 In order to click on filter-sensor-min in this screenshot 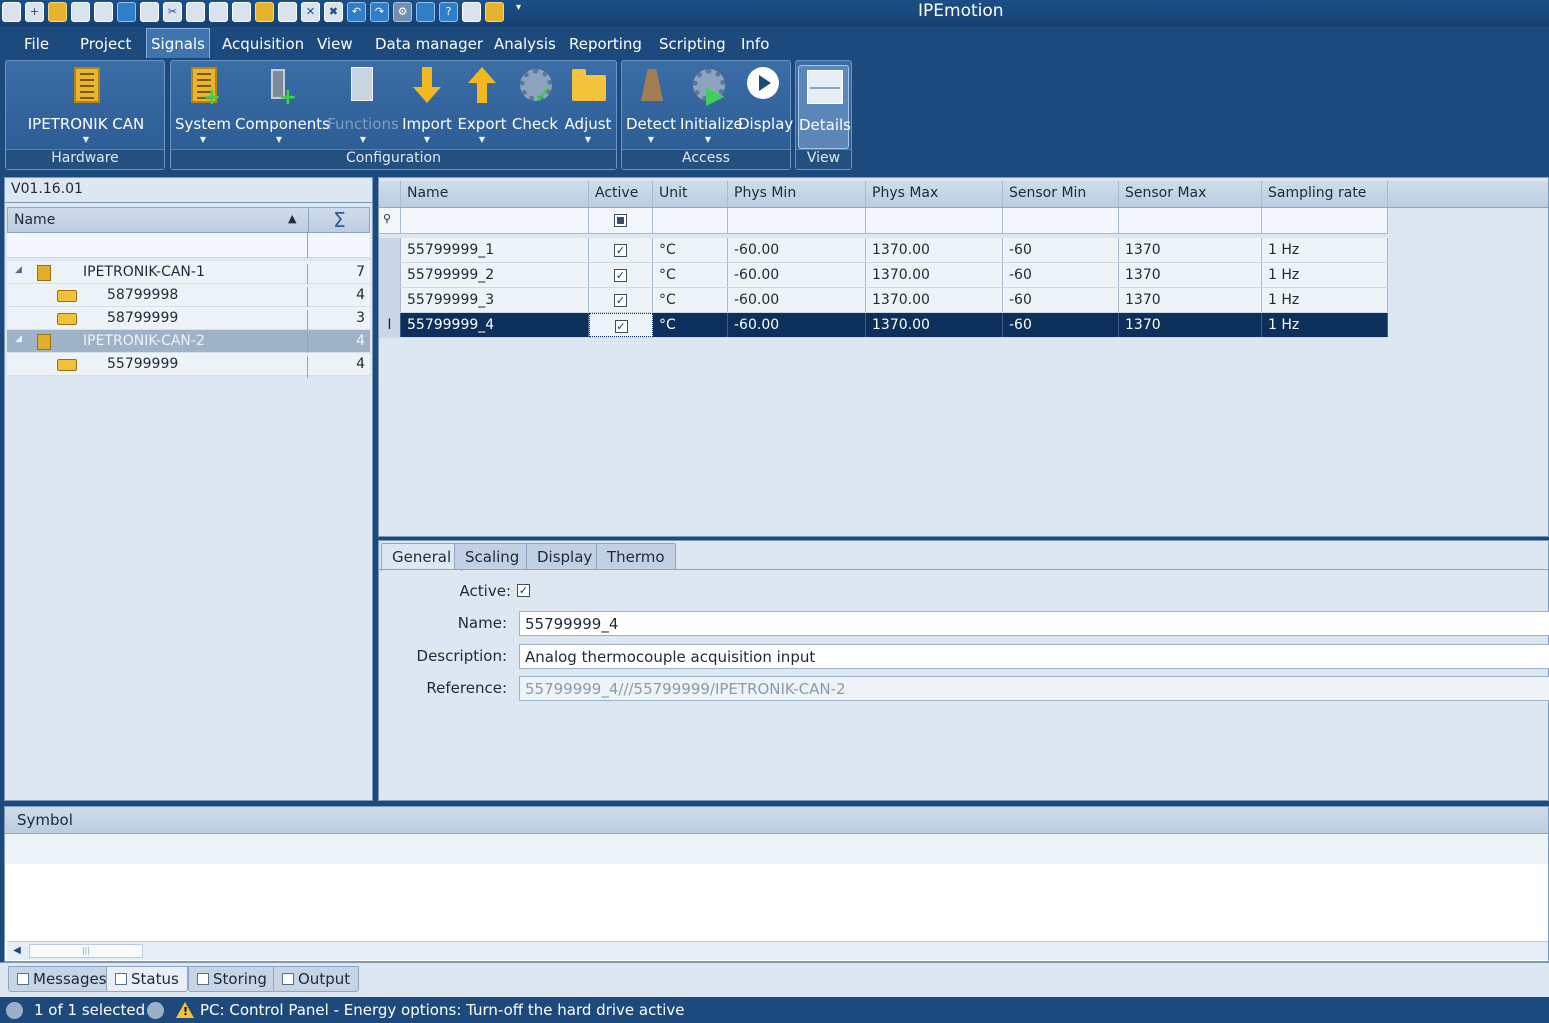, I will do `click(1061, 220)`.